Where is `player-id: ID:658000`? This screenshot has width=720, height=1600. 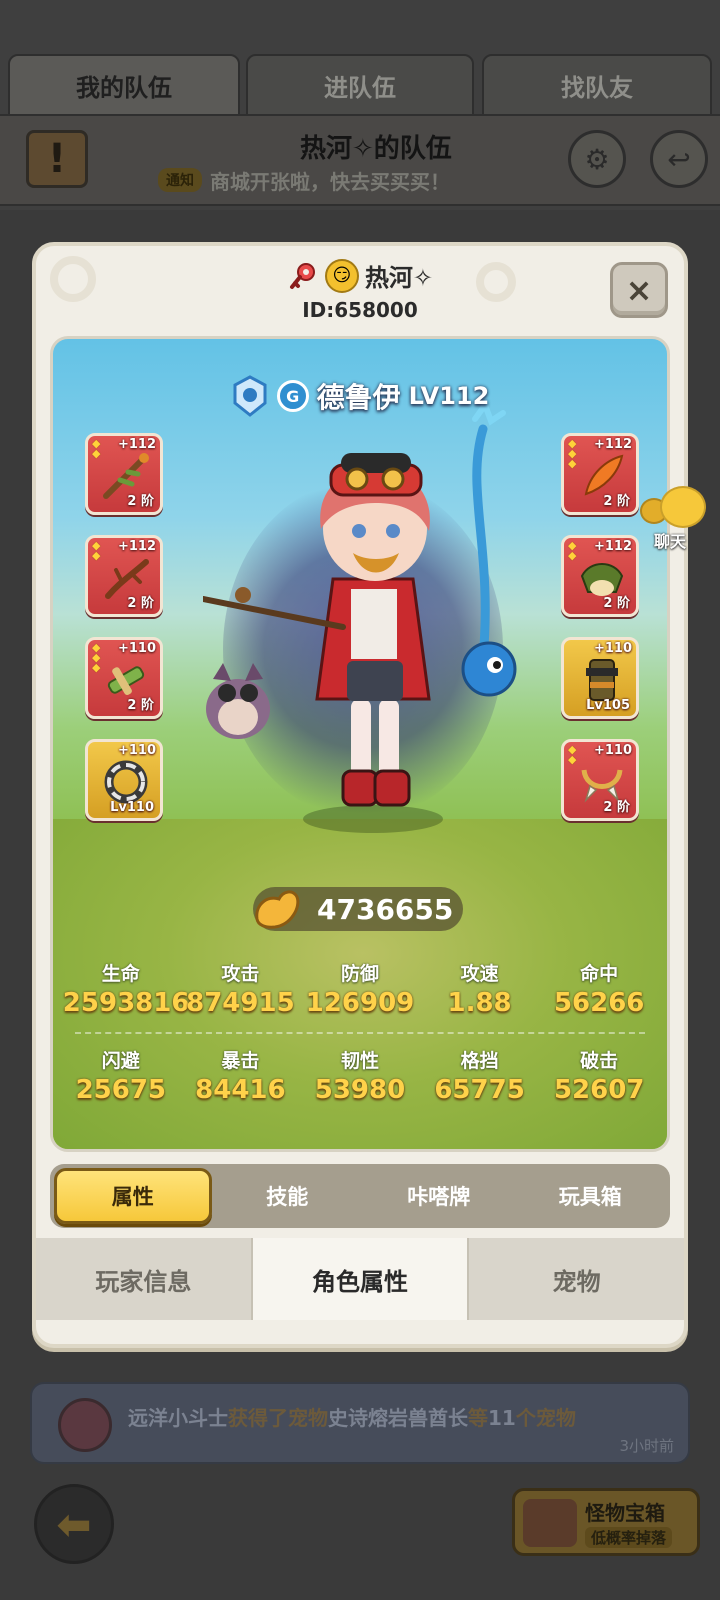 player-id: ID:658000 is located at coordinates (360, 310).